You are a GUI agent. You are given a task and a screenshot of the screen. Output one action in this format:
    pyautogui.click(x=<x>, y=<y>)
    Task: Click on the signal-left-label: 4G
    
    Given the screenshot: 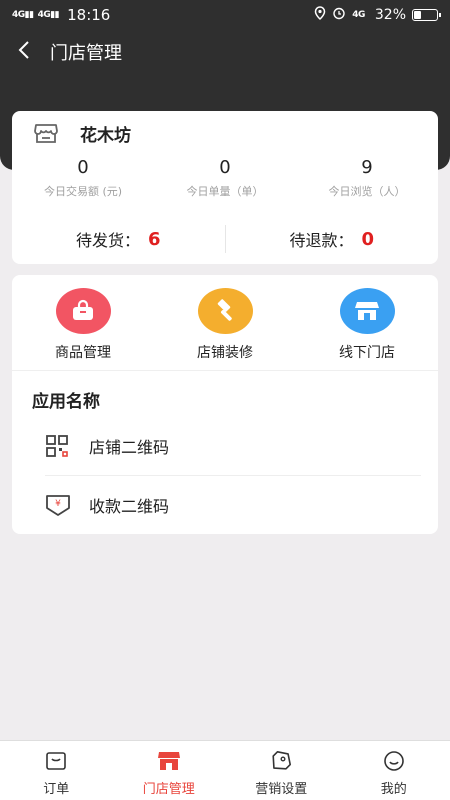 What is the action you would take?
    pyautogui.click(x=18, y=15)
    